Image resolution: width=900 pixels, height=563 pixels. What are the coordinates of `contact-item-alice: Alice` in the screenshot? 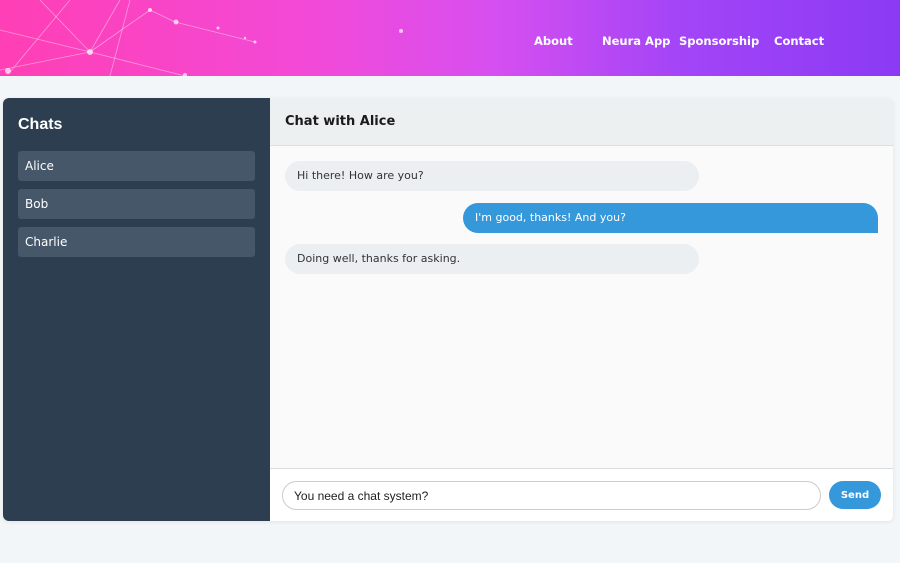 It's located at (136, 166).